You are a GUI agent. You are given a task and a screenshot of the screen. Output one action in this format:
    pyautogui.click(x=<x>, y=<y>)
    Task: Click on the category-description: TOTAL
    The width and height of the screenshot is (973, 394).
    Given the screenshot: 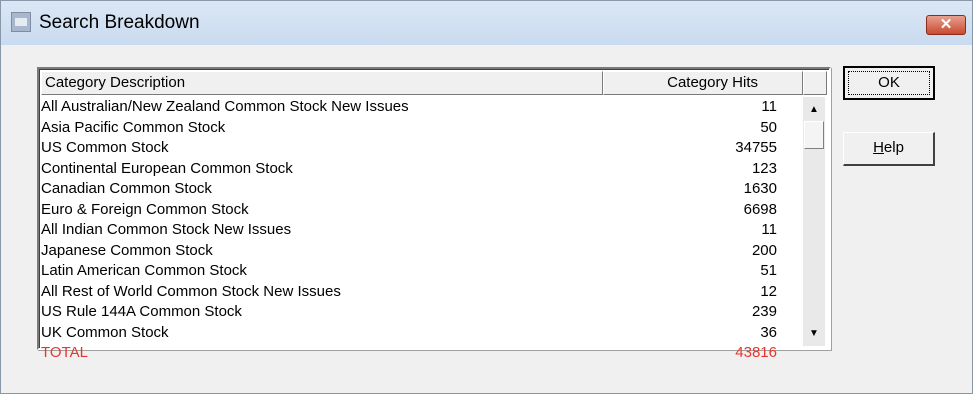 What is the action you would take?
    pyautogui.click(x=64, y=352)
    